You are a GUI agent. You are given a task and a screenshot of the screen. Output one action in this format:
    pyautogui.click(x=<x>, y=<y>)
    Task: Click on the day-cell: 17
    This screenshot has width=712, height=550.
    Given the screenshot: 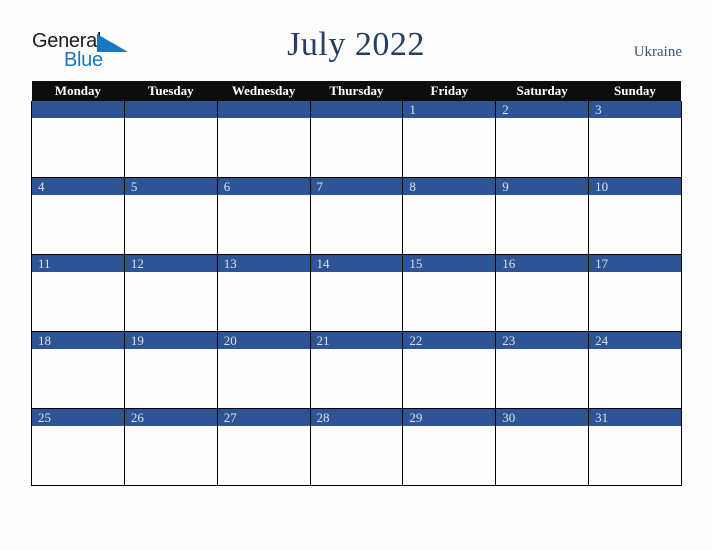 What is the action you would take?
    pyautogui.click(x=635, y=293)
    